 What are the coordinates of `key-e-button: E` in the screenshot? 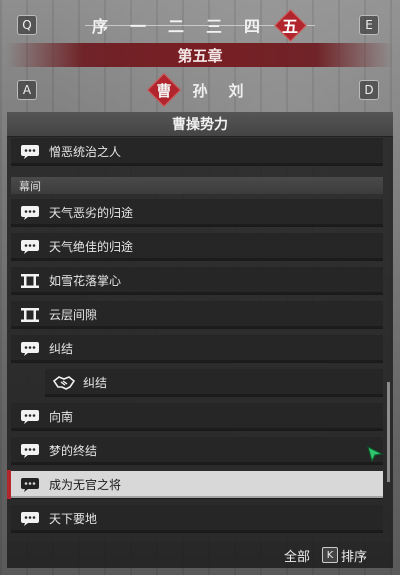 It's located at (369, 25).